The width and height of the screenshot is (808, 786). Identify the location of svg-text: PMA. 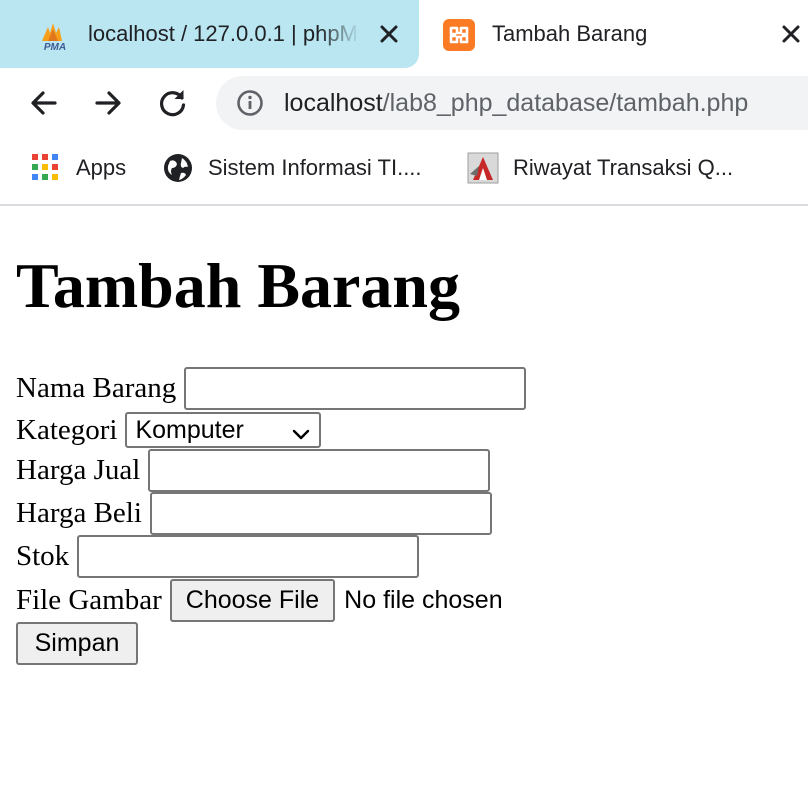
(55, 46).